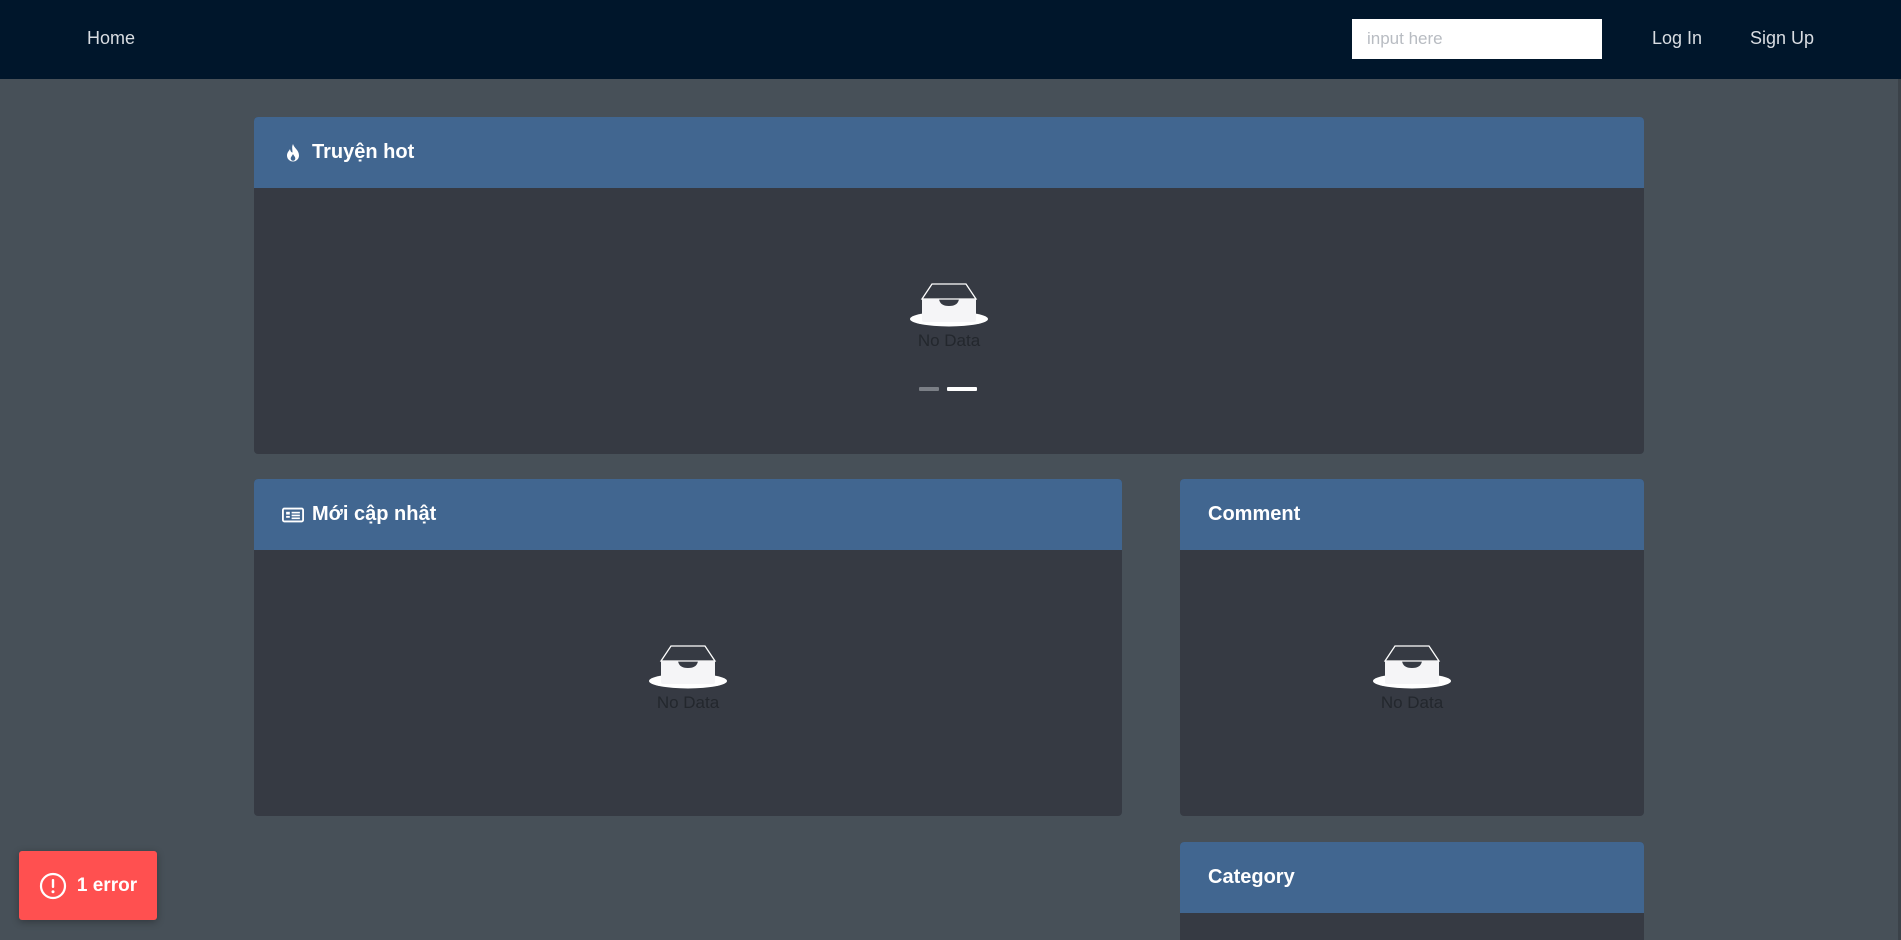 The height and width of the screenshot is (940, 1901). I want to click on fire-icon, so click(293, 153).